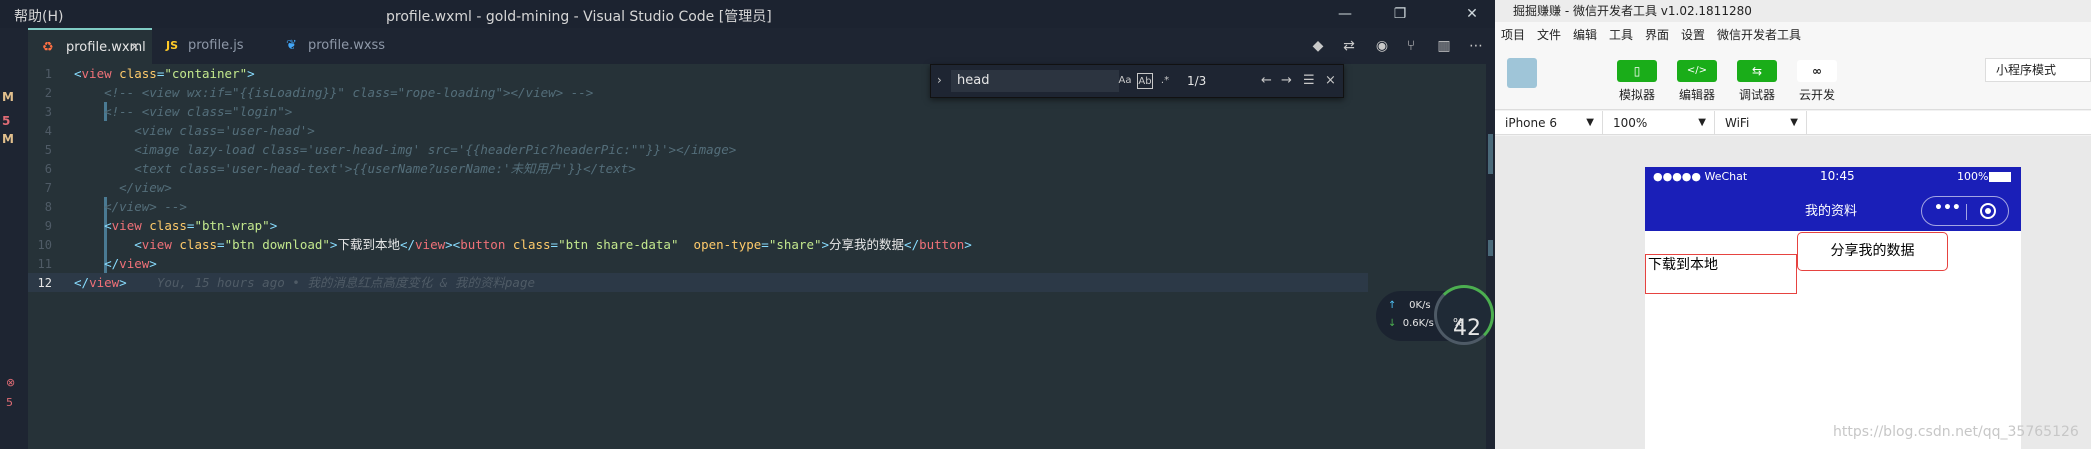 Image resolution: width=2091 pixels, height=449 pixels. I want to click on menu-help: 帮助(H), so click(38, 16).